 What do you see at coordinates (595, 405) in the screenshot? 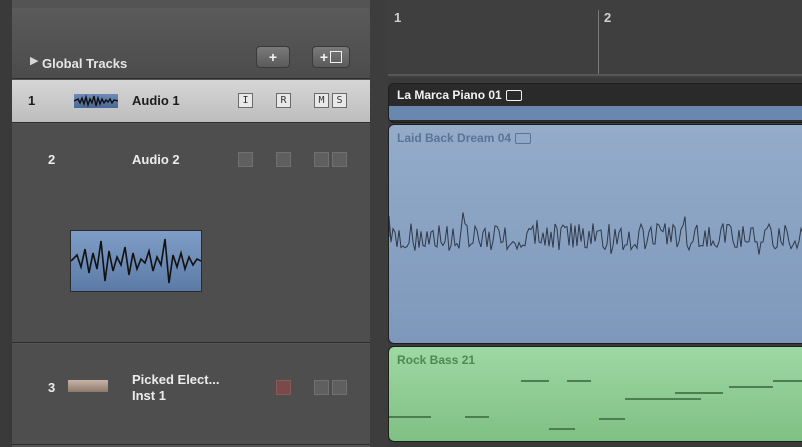
I see `region-midi-notes` at bounding box center [595, 405].